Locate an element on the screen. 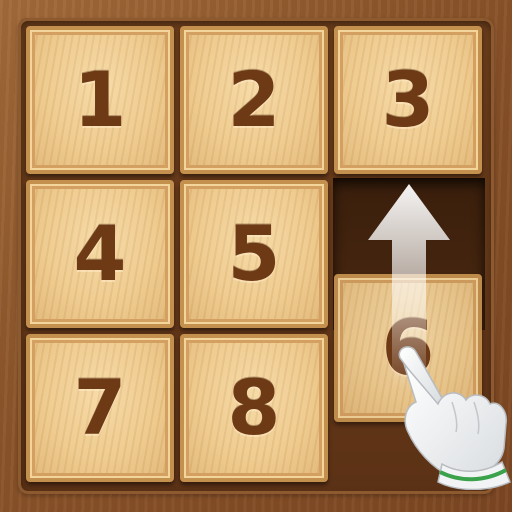 The height and width of the screenshot is (512, 512). tile-number: 2 is located at coordinates (254, 99).